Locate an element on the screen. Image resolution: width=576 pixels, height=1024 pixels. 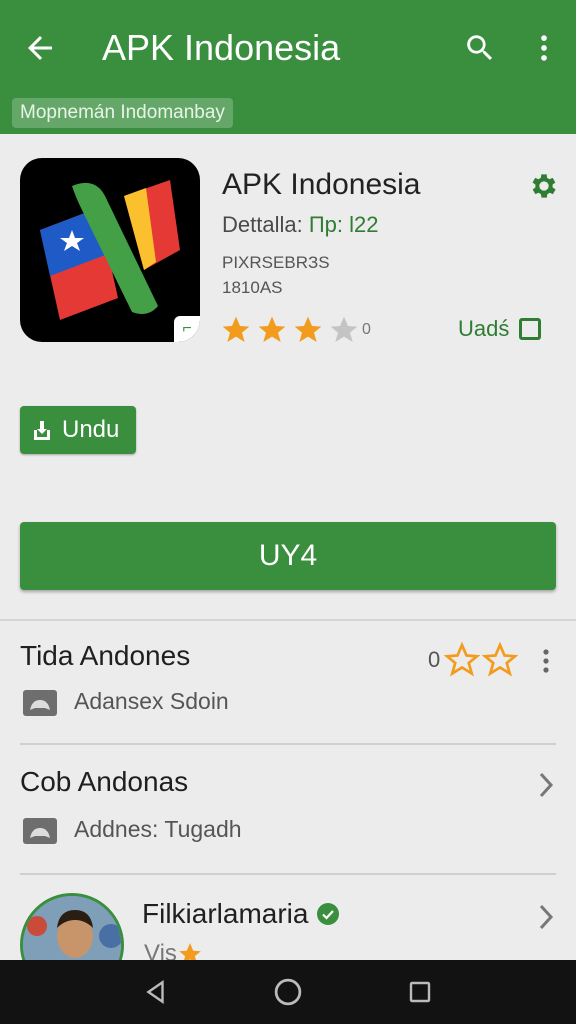
uads-toggle: Uadś is located at coordinates (500, 329).